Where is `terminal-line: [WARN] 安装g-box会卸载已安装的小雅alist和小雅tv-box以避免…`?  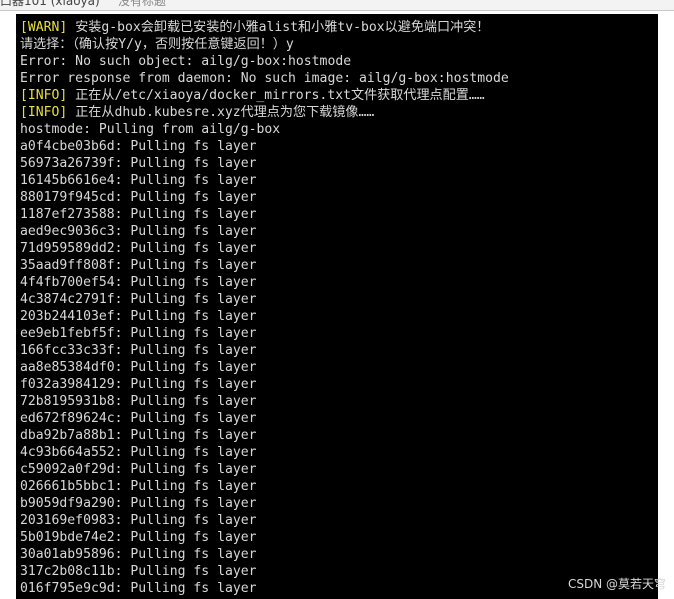 terminal-line: [WARN] 安装g-box会卸载已安装的小雅alist和小雅tv-box以避免… is located at coordinates (254, 27).